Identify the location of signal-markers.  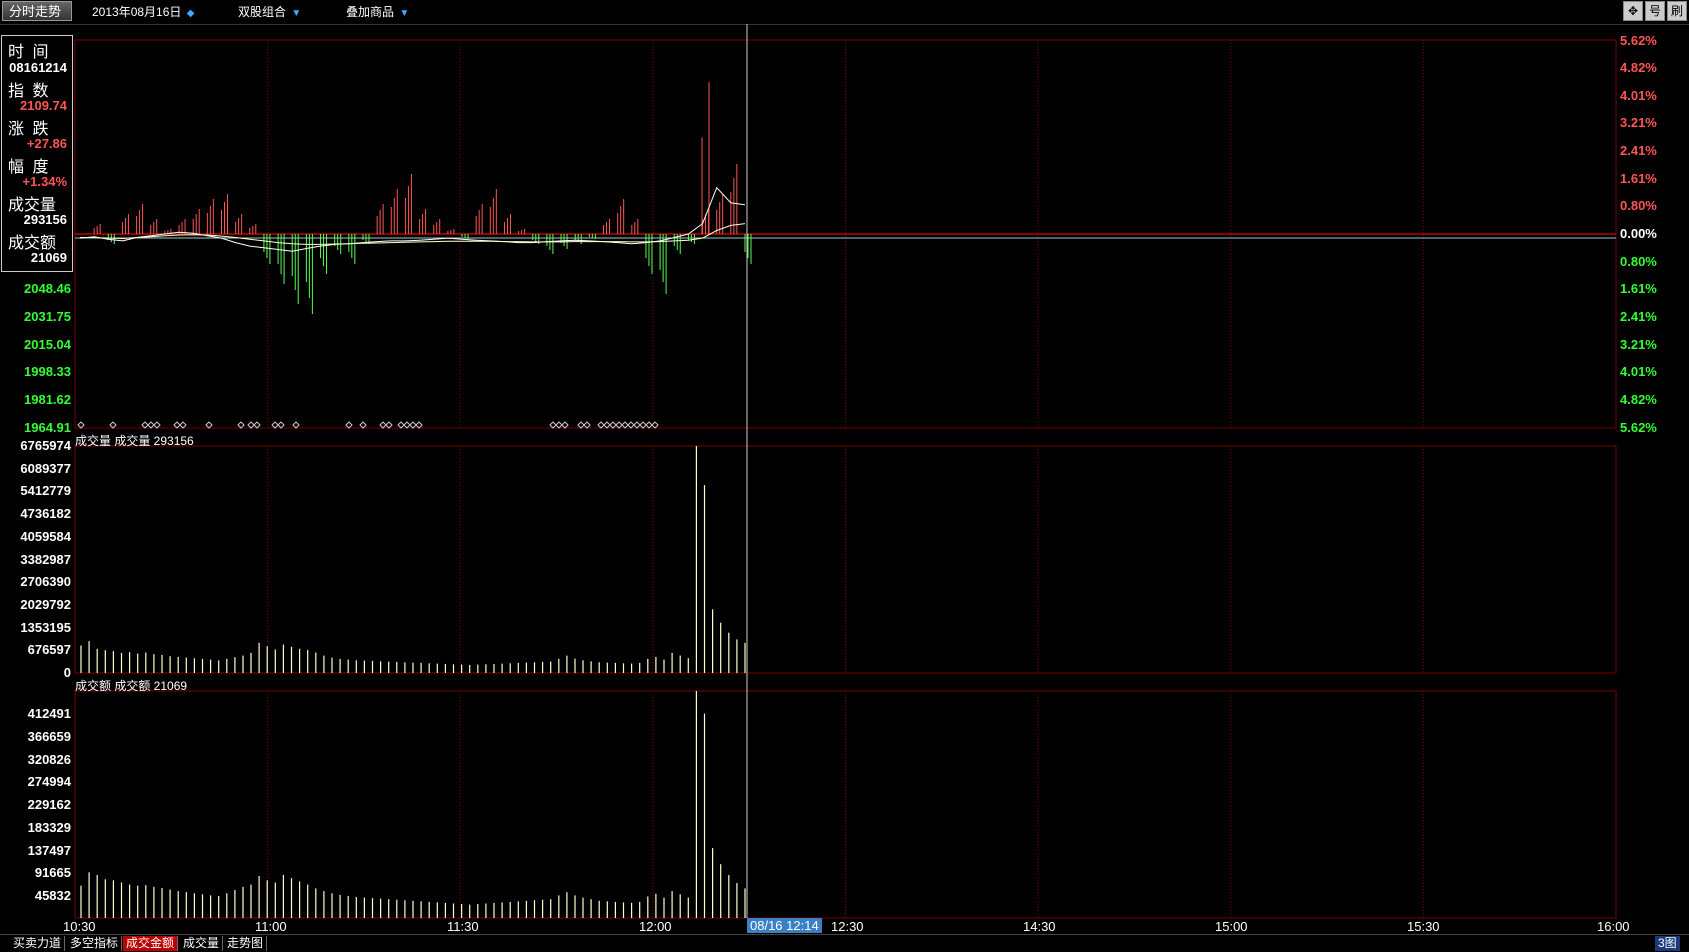
(368, 425).